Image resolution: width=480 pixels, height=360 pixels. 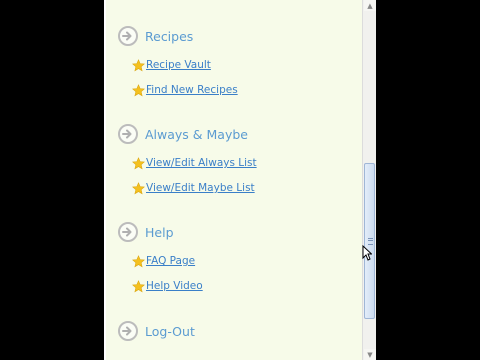 I want to click on section-title: Recipes, so click(x=169, y=36).